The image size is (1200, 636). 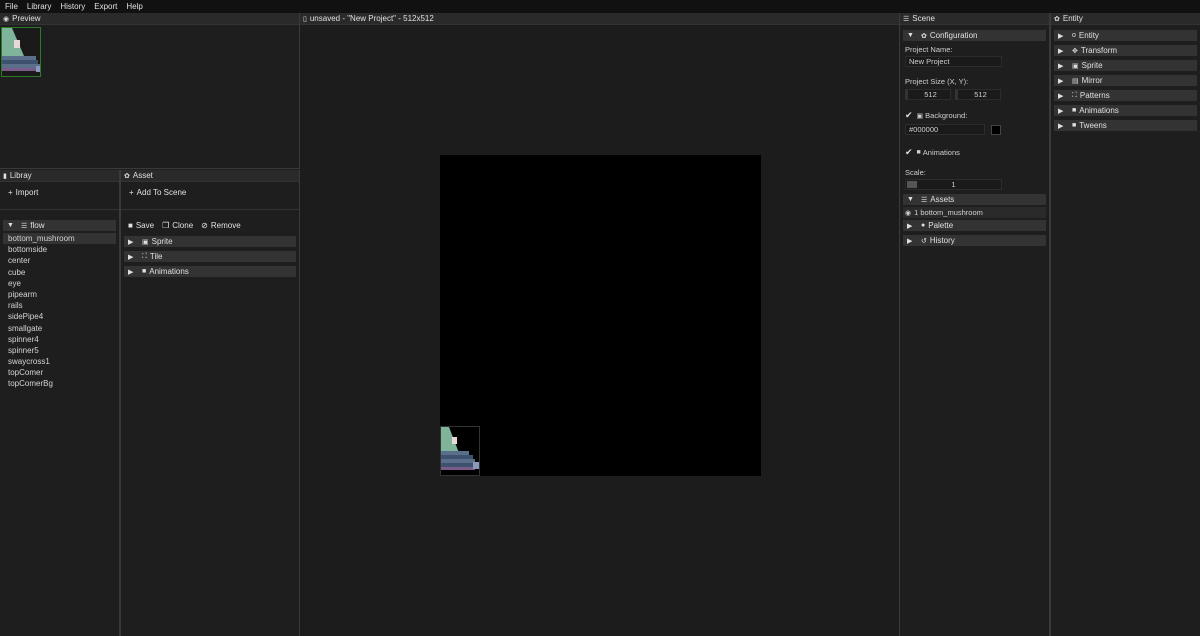 What do you see at coordinates (996, 129) in the screenshot?
I see `background-color-swatch` at bounding box center [996, 129].